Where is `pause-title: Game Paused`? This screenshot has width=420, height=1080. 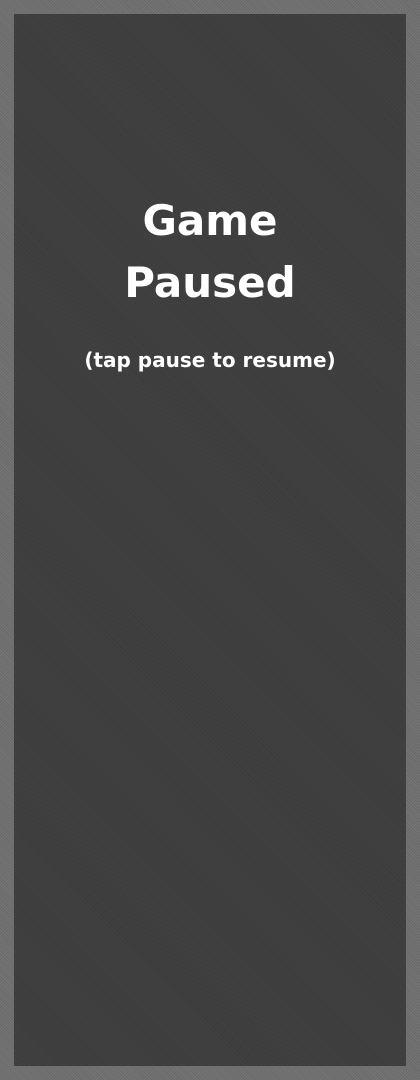 pause-title: Game Paused is located at coordinates (210, 252).